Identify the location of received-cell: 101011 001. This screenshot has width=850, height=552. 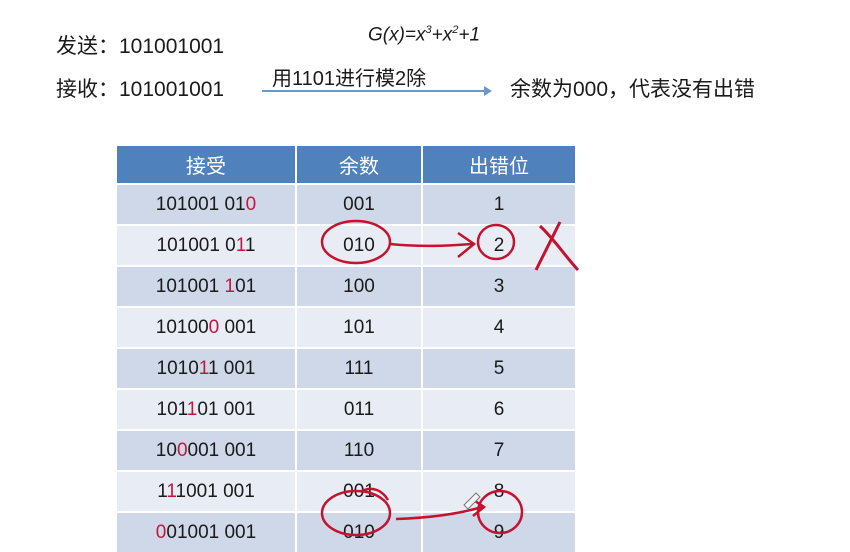
(207, 368).